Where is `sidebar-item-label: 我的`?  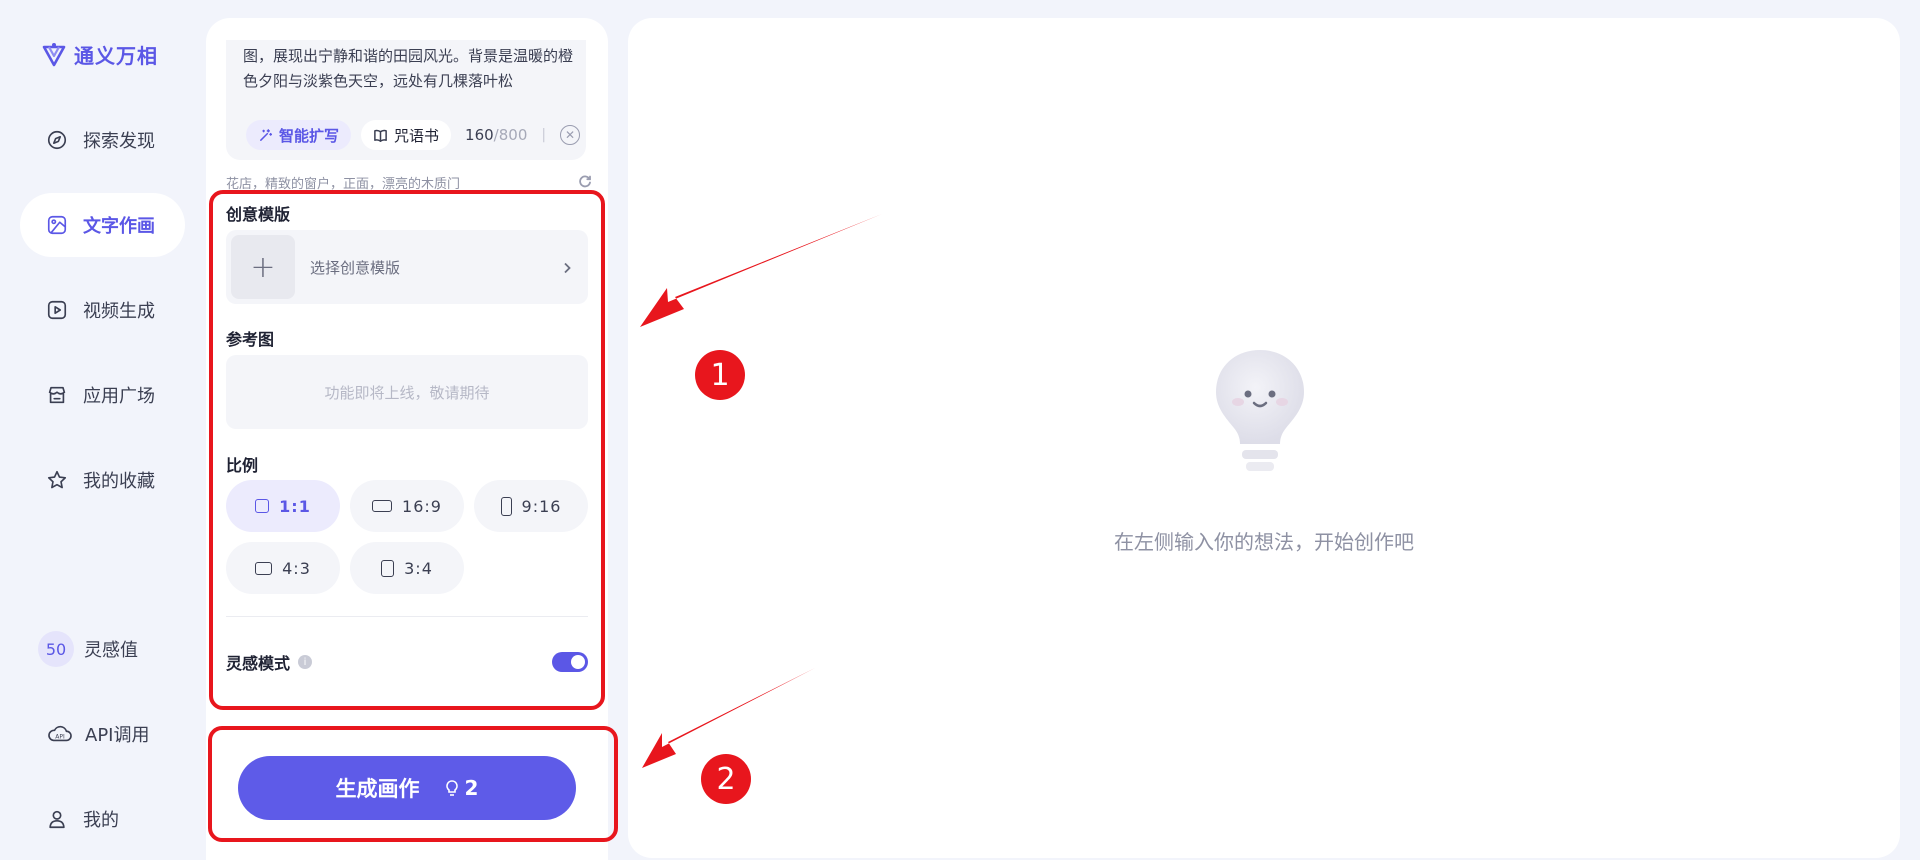
sidebar-item-label: 我的 is located at coordinates (101, 820).